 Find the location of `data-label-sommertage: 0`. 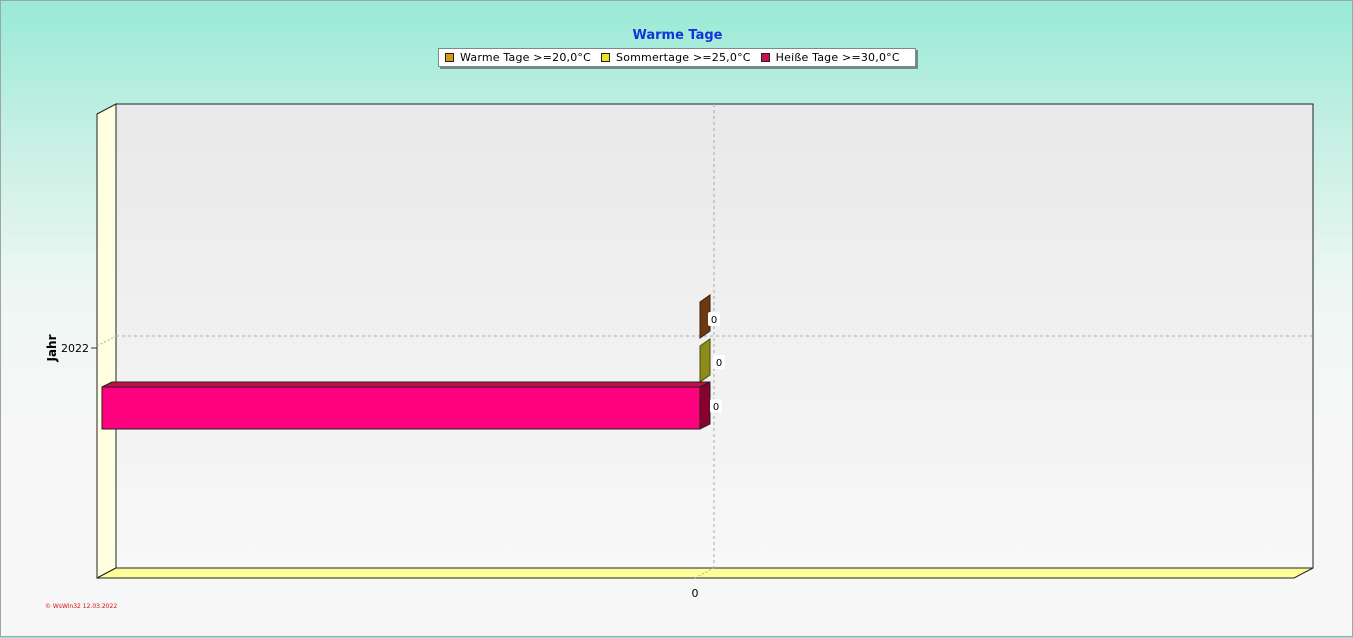

data-label-sommertage: 0 is located at coordinates (719, 362).